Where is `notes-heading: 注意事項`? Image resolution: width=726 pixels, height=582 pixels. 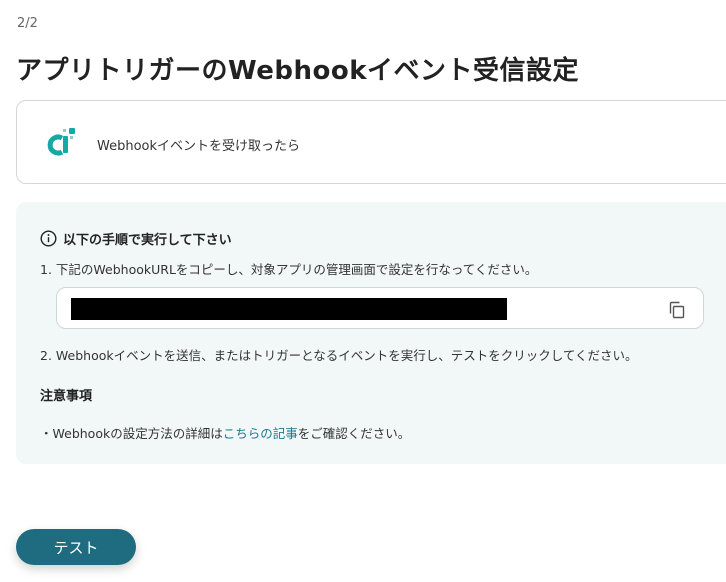
notes-heading: 注意事項 is located at coordinates (66, 396).